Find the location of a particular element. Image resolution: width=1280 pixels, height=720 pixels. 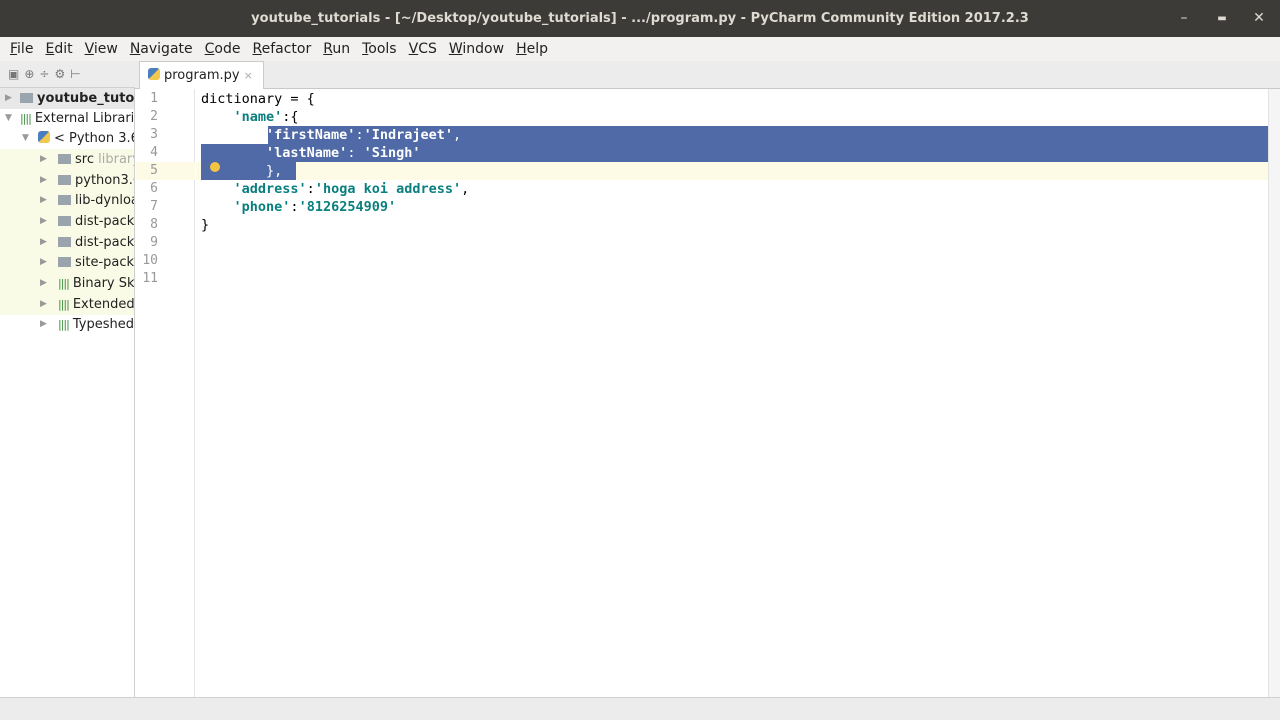

menu-vcs: VCS is located at coordinates (423, 49).